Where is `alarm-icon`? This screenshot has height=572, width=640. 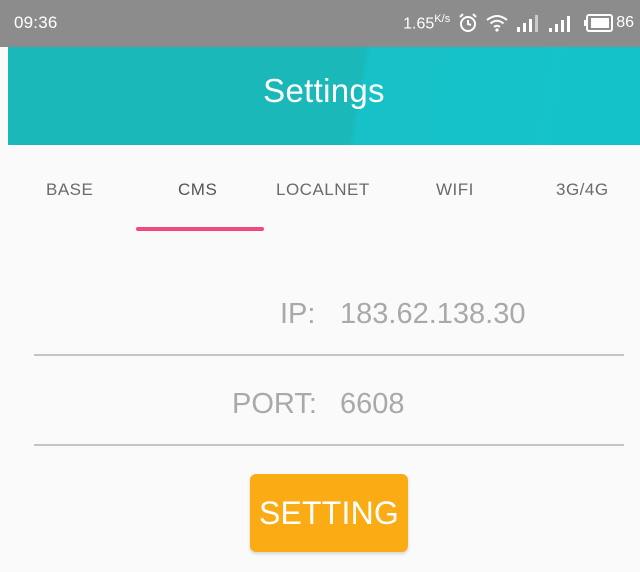
alarm-icon is located at coordinates (468, 23).